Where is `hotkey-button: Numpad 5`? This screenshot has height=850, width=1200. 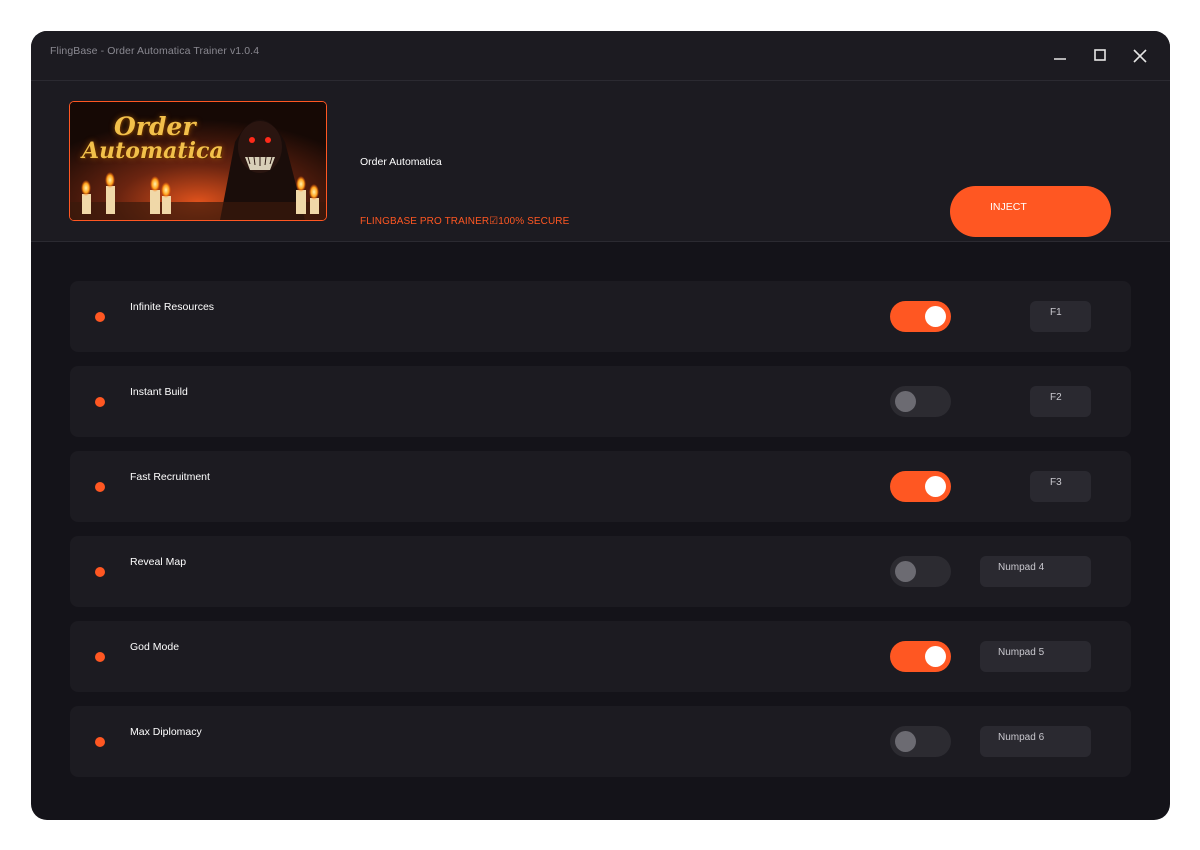
hotkey-button: Numpad 5 is located at coordinates (1035, 656).